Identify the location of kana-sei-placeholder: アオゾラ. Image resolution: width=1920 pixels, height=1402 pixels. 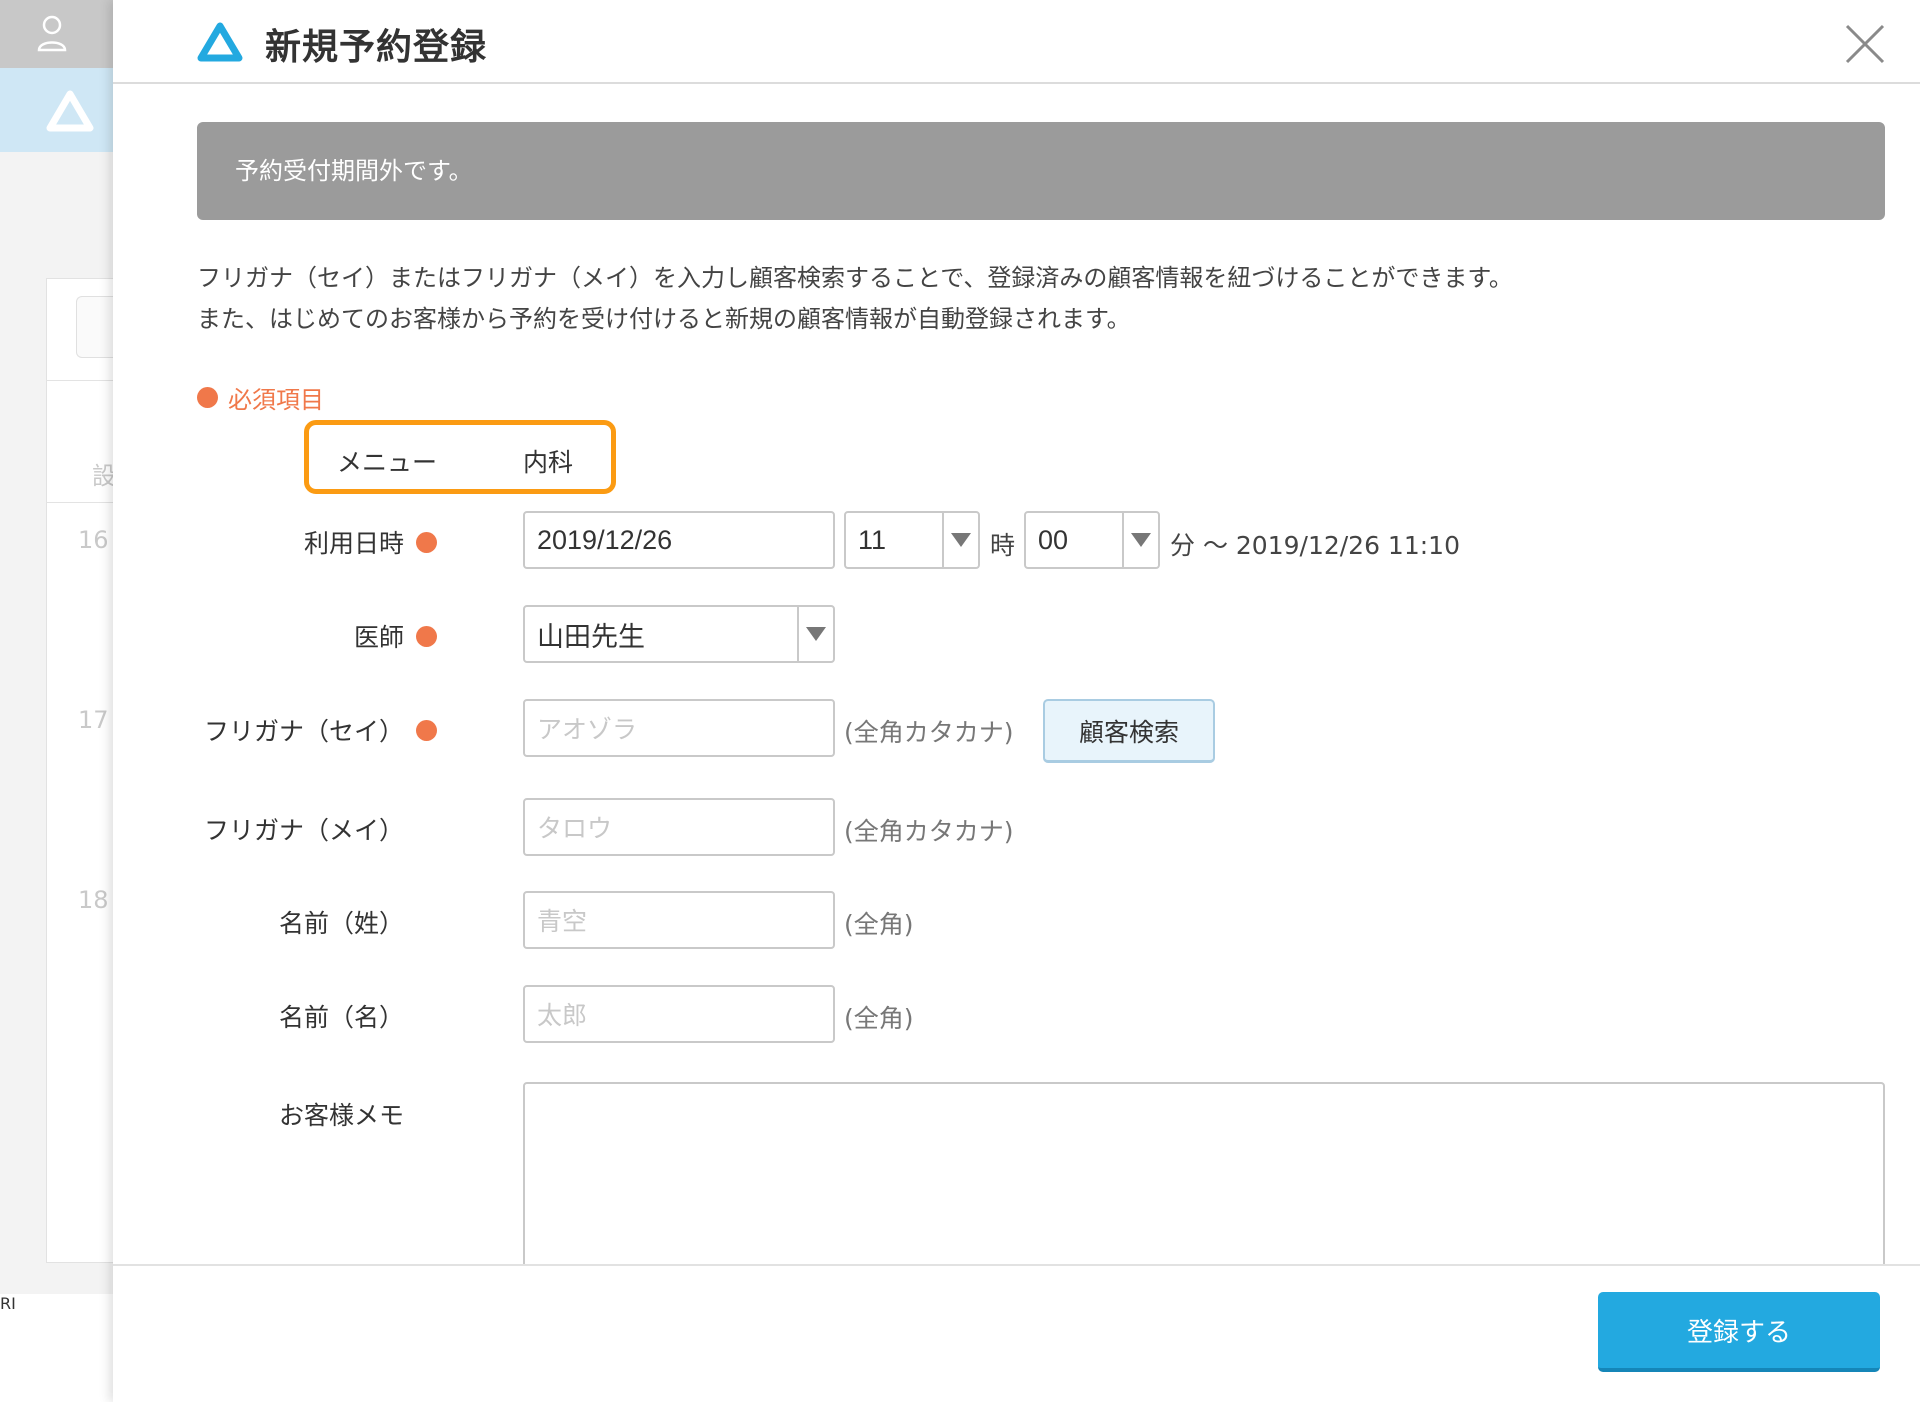
(587, 729).